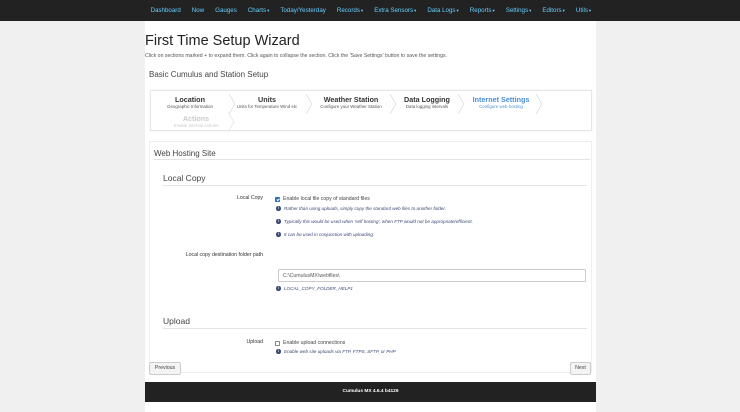  What do you see at coordinates (196, 118) in the screenshot?
I see `step-name: Actions` at bounding box center [196, 118].